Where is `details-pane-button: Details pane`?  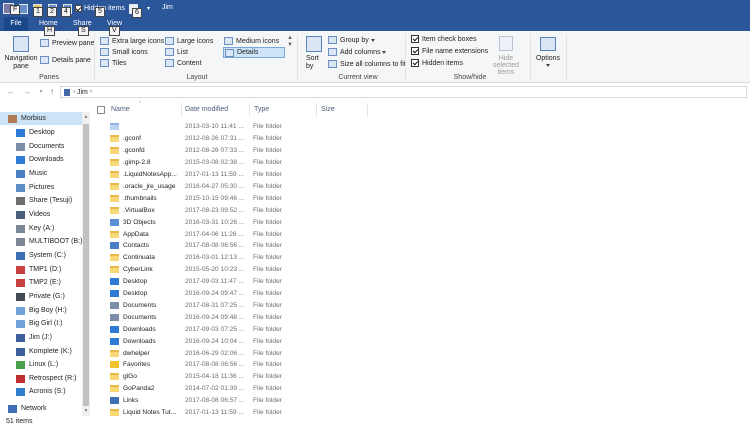
details-pane-button: Details pane is located at coordinates (65, 60).